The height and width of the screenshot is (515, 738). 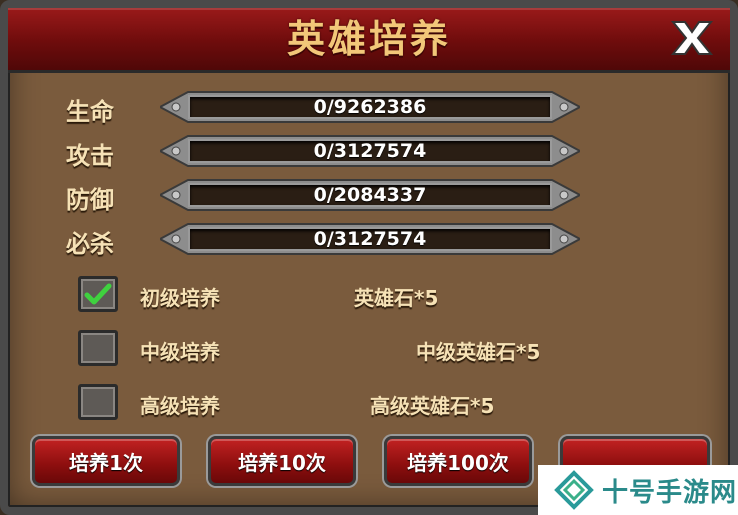 I want to click on stat-label: 必杀, so click(x=90, y=244).